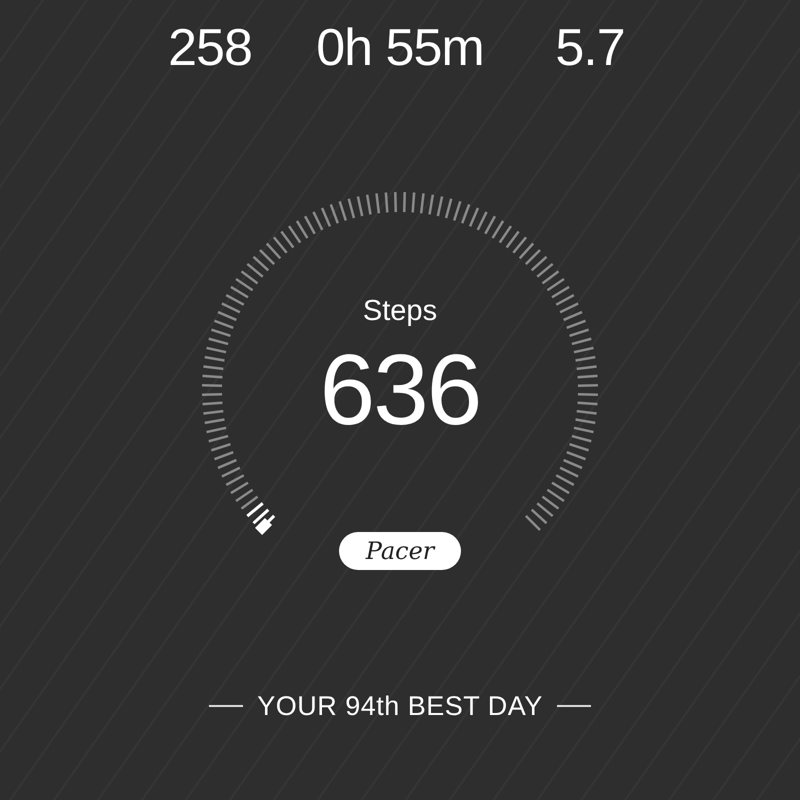 Image resolution: width=800 pixels, height=800 pixels. What do you see at coordinates (400, 48) in the screenshot?
I see `stat-value: 0h 55m` at bounding box center [400, 48].